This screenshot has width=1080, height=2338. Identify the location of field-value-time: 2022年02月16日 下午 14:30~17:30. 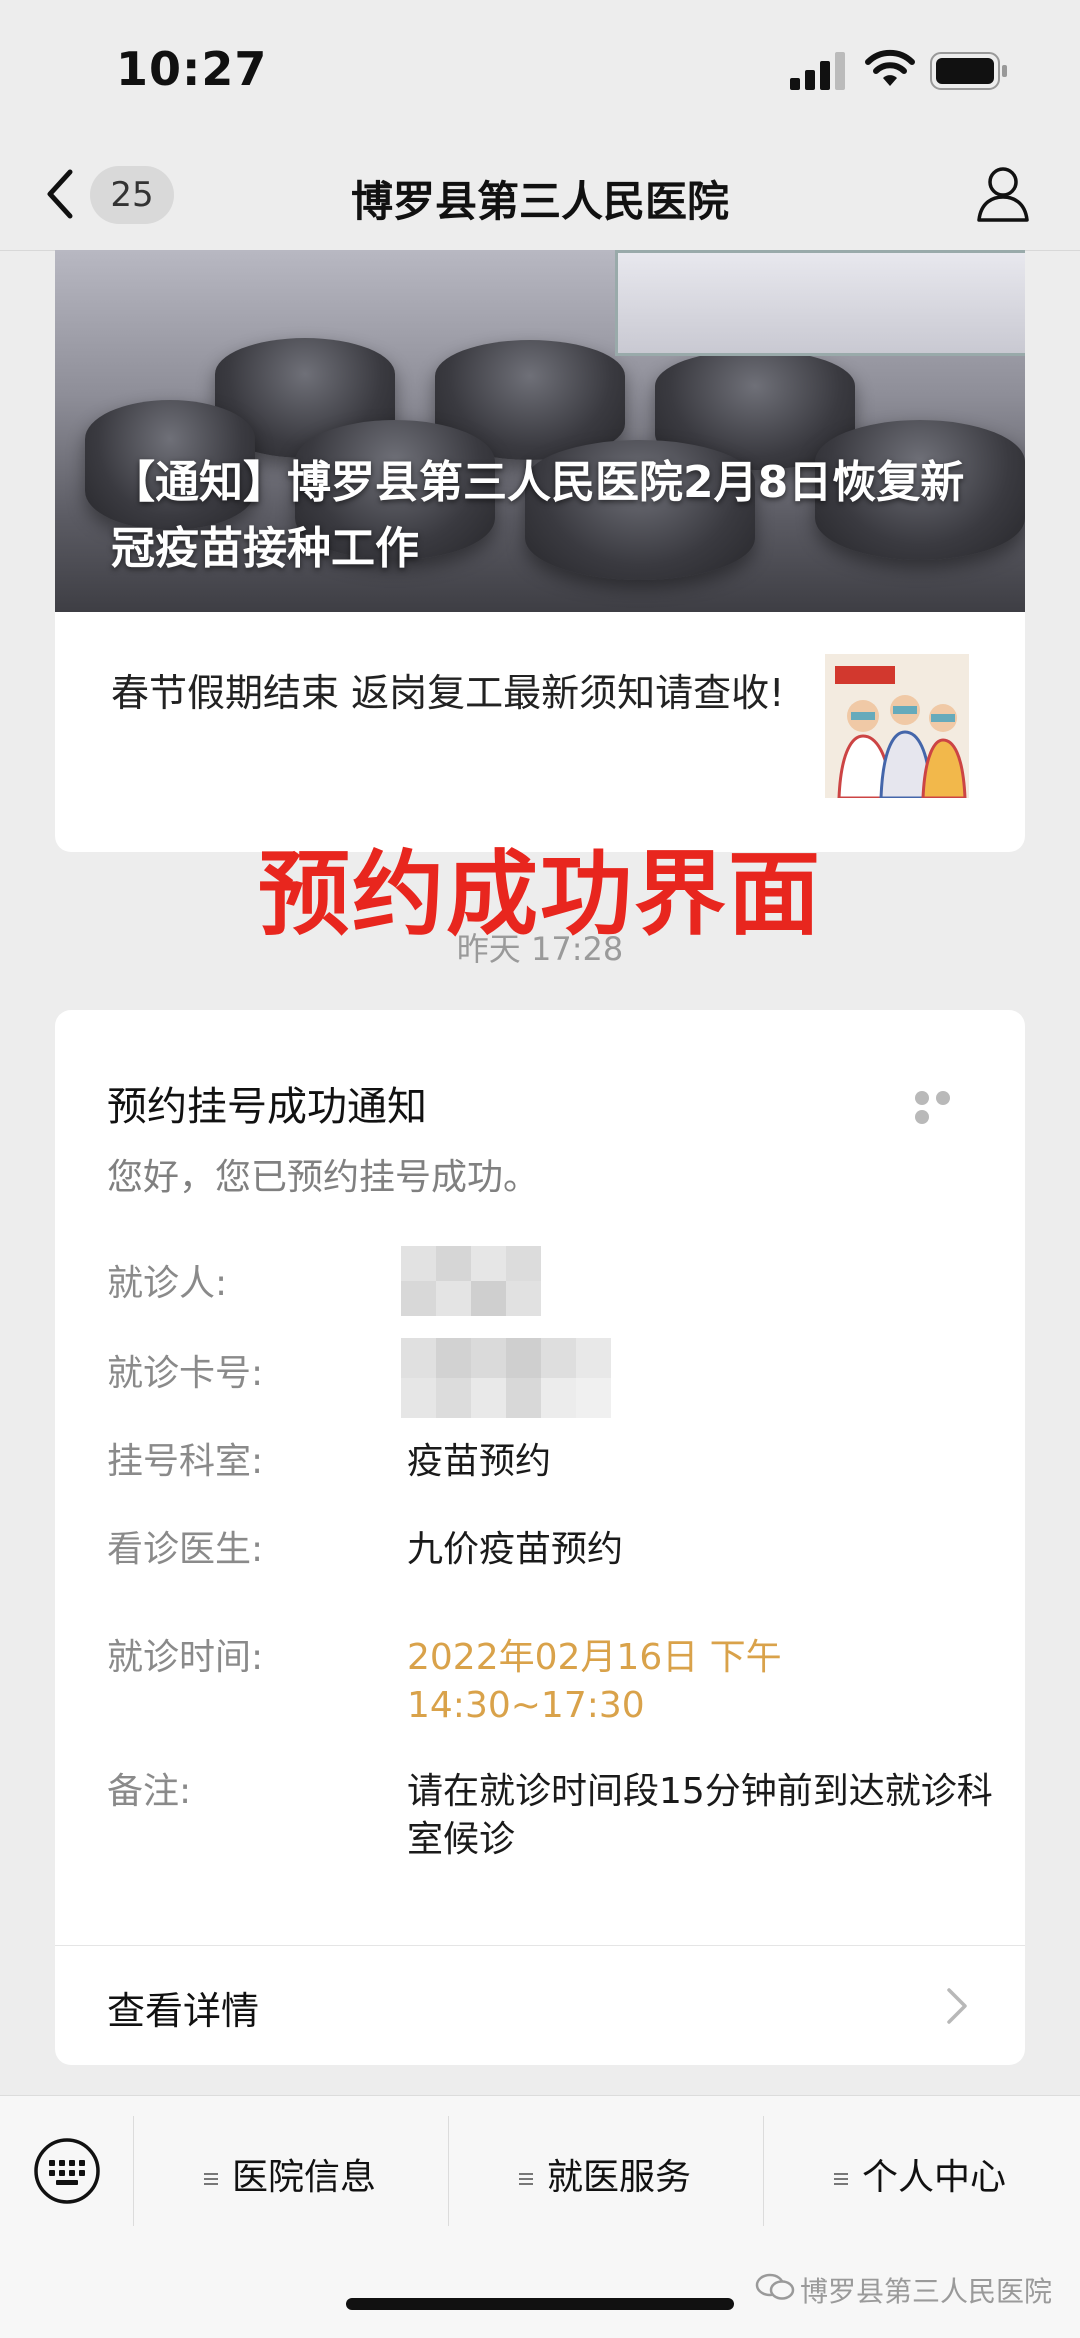
(594, 1681).